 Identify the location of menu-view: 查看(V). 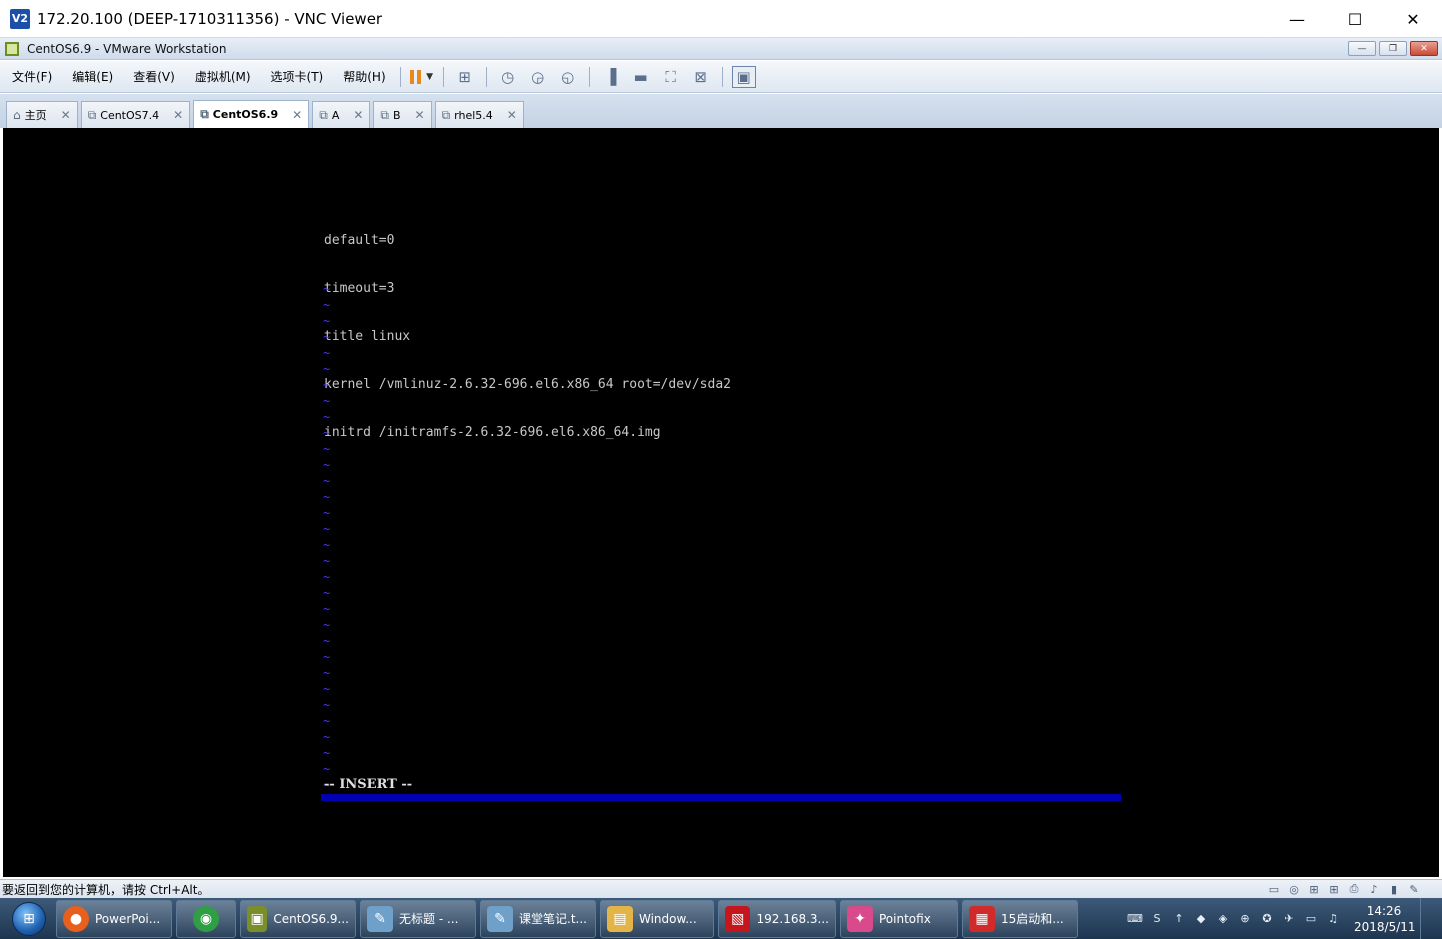
(152, 76).